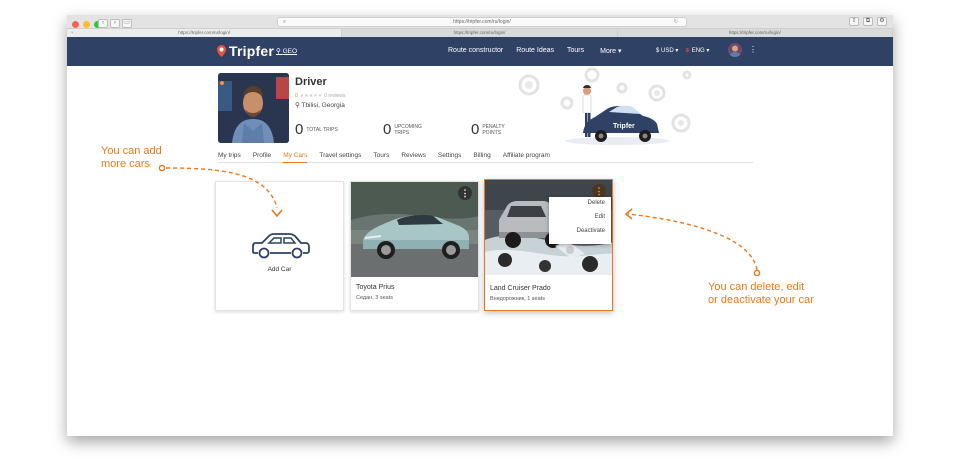  I want to click on illustration-brand-text: Tripfer, so click(624, 126).